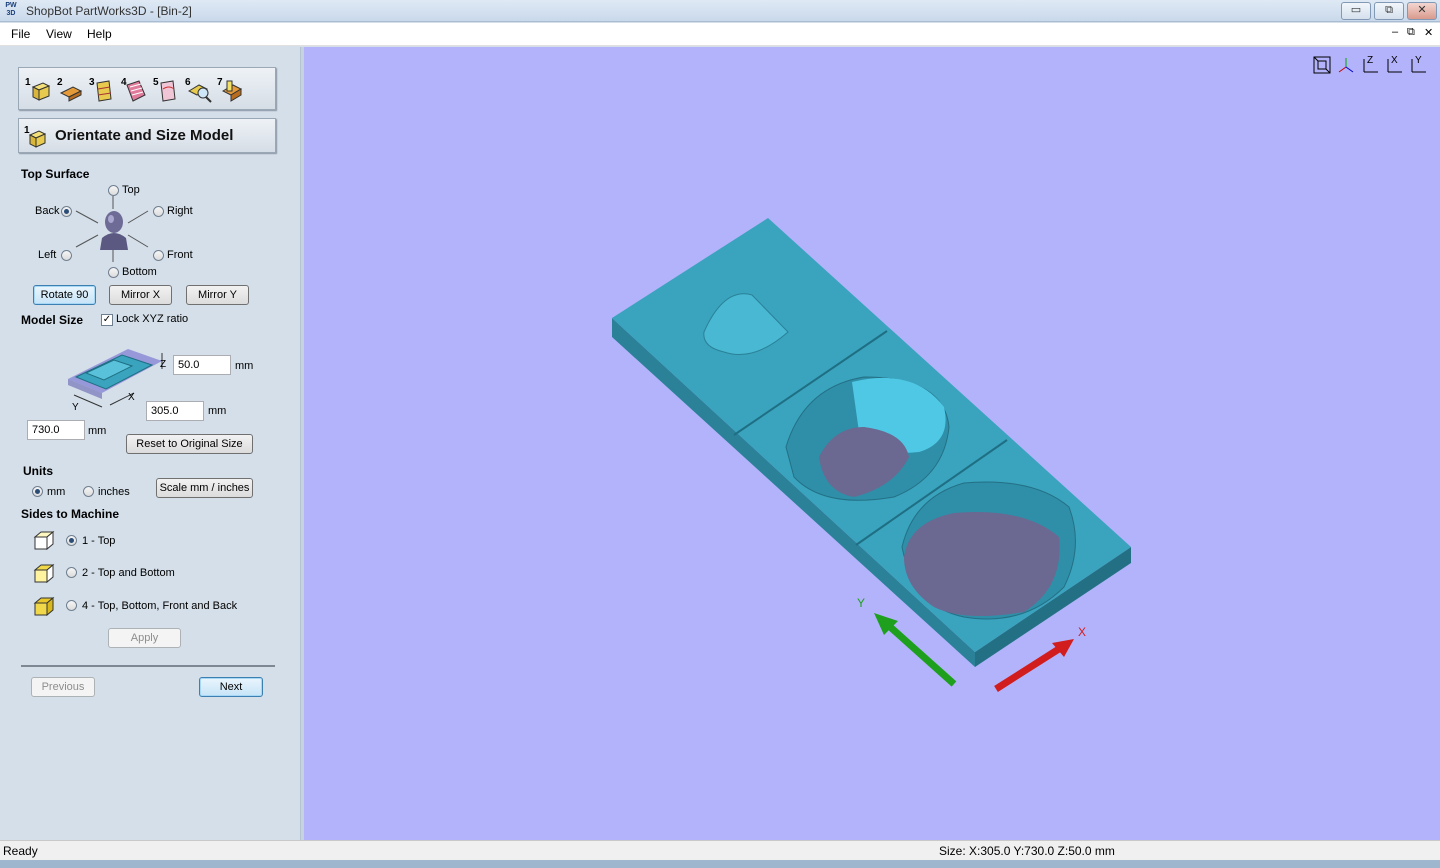  I want to click on top-surface-bottom-label: Bottom, so click(139, 272).